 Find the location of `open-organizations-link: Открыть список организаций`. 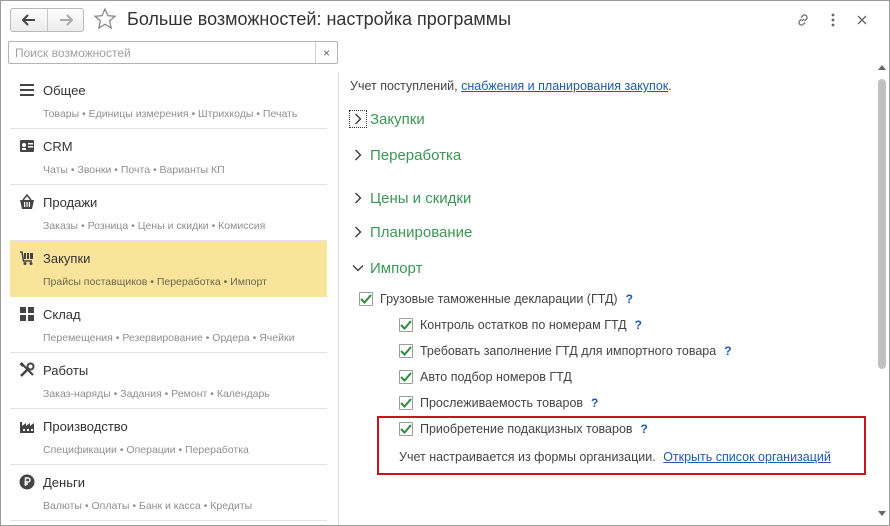

open-organizations-link: Открыть список организаций is located at coordinates (747, 457).